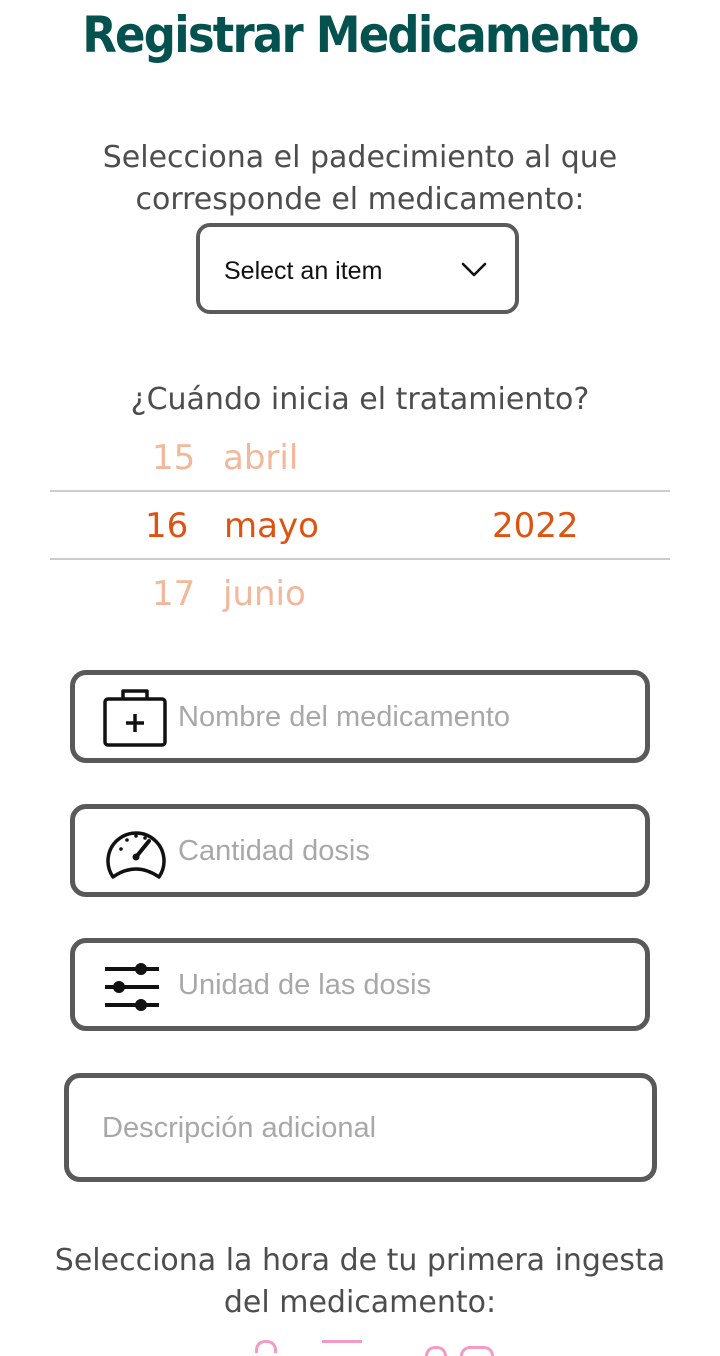  What do you see at coordinates (173, 458) in the screenshot?
I see `picker-day-prev: 15` at bounding box center [173, 458].